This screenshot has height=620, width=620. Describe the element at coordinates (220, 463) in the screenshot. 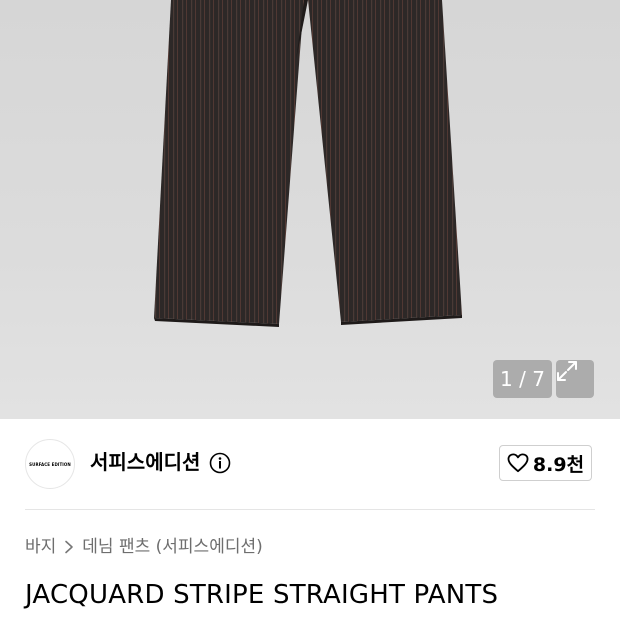

I see `info-icon` at that location.